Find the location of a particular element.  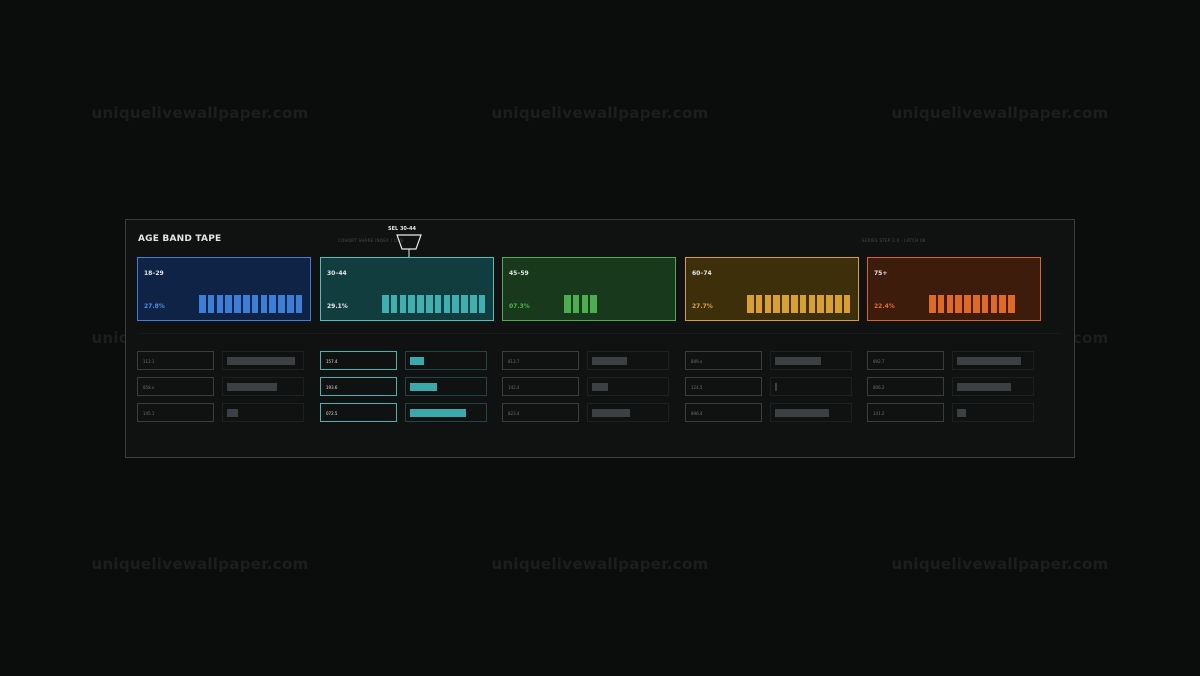

row-value-box: 145.1 is located at coordinates (175, 412).